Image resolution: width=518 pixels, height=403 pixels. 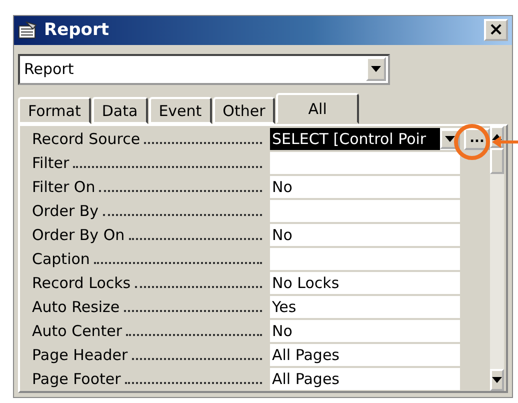 What do you see at coordinates (145, 139) in the screenshot?
I see `property-label: Record Source` at bounding box center [145, 139].